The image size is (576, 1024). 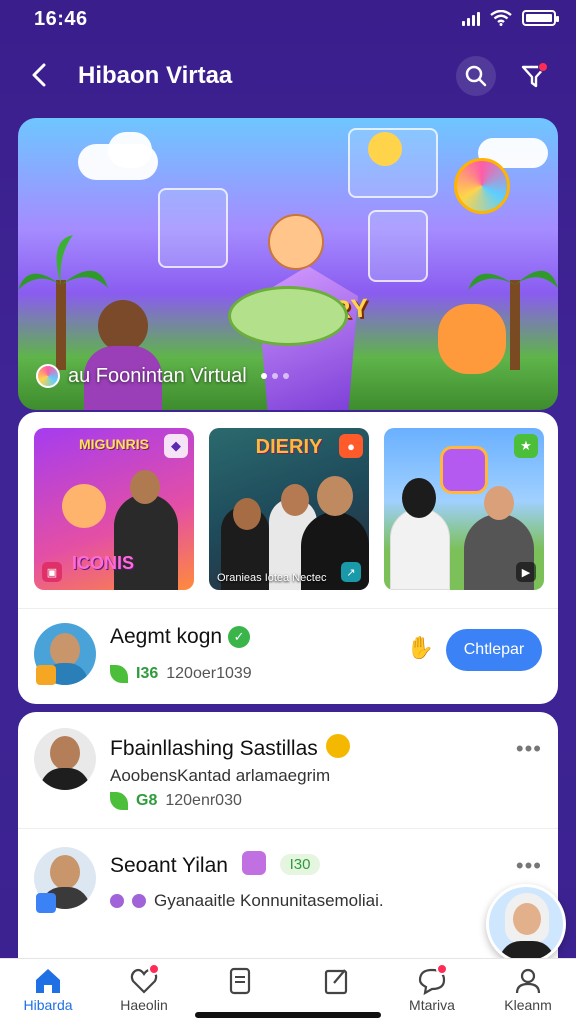 I want to click on nav-profile: Kleanm, so click(x=528, y=991).